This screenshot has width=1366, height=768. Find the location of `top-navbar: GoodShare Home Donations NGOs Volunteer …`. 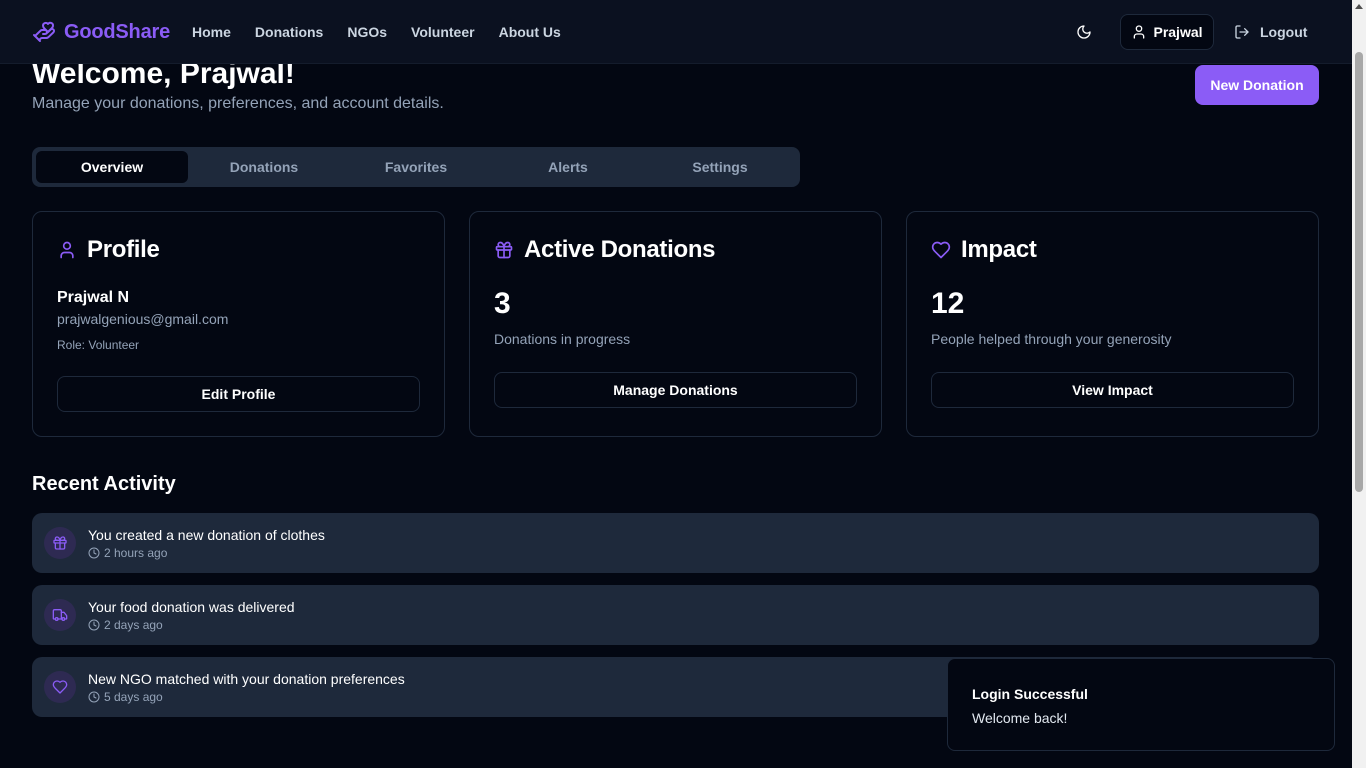

top-navbar: GoodShare Home Donations NGOs Volunteer … is located at coordinates (676, 32).